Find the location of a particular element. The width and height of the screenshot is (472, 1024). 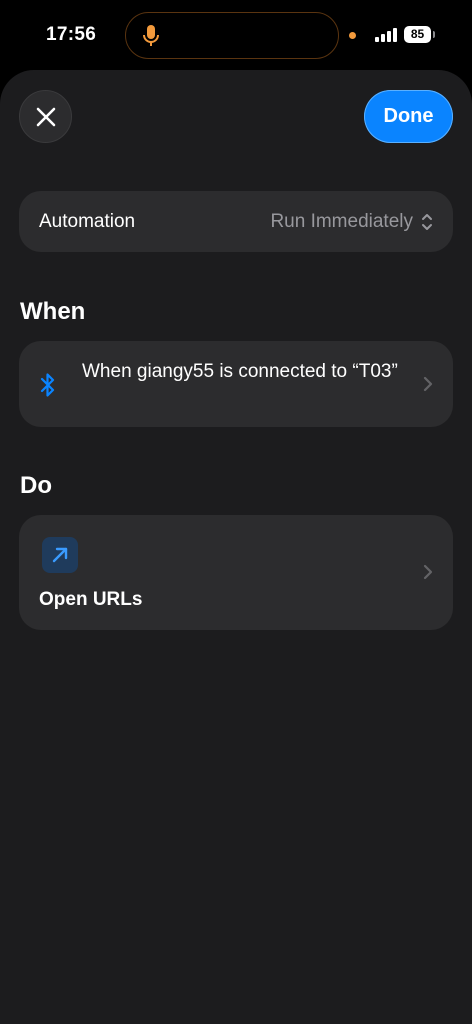

battery-tip is located at coordinates (434, 34).